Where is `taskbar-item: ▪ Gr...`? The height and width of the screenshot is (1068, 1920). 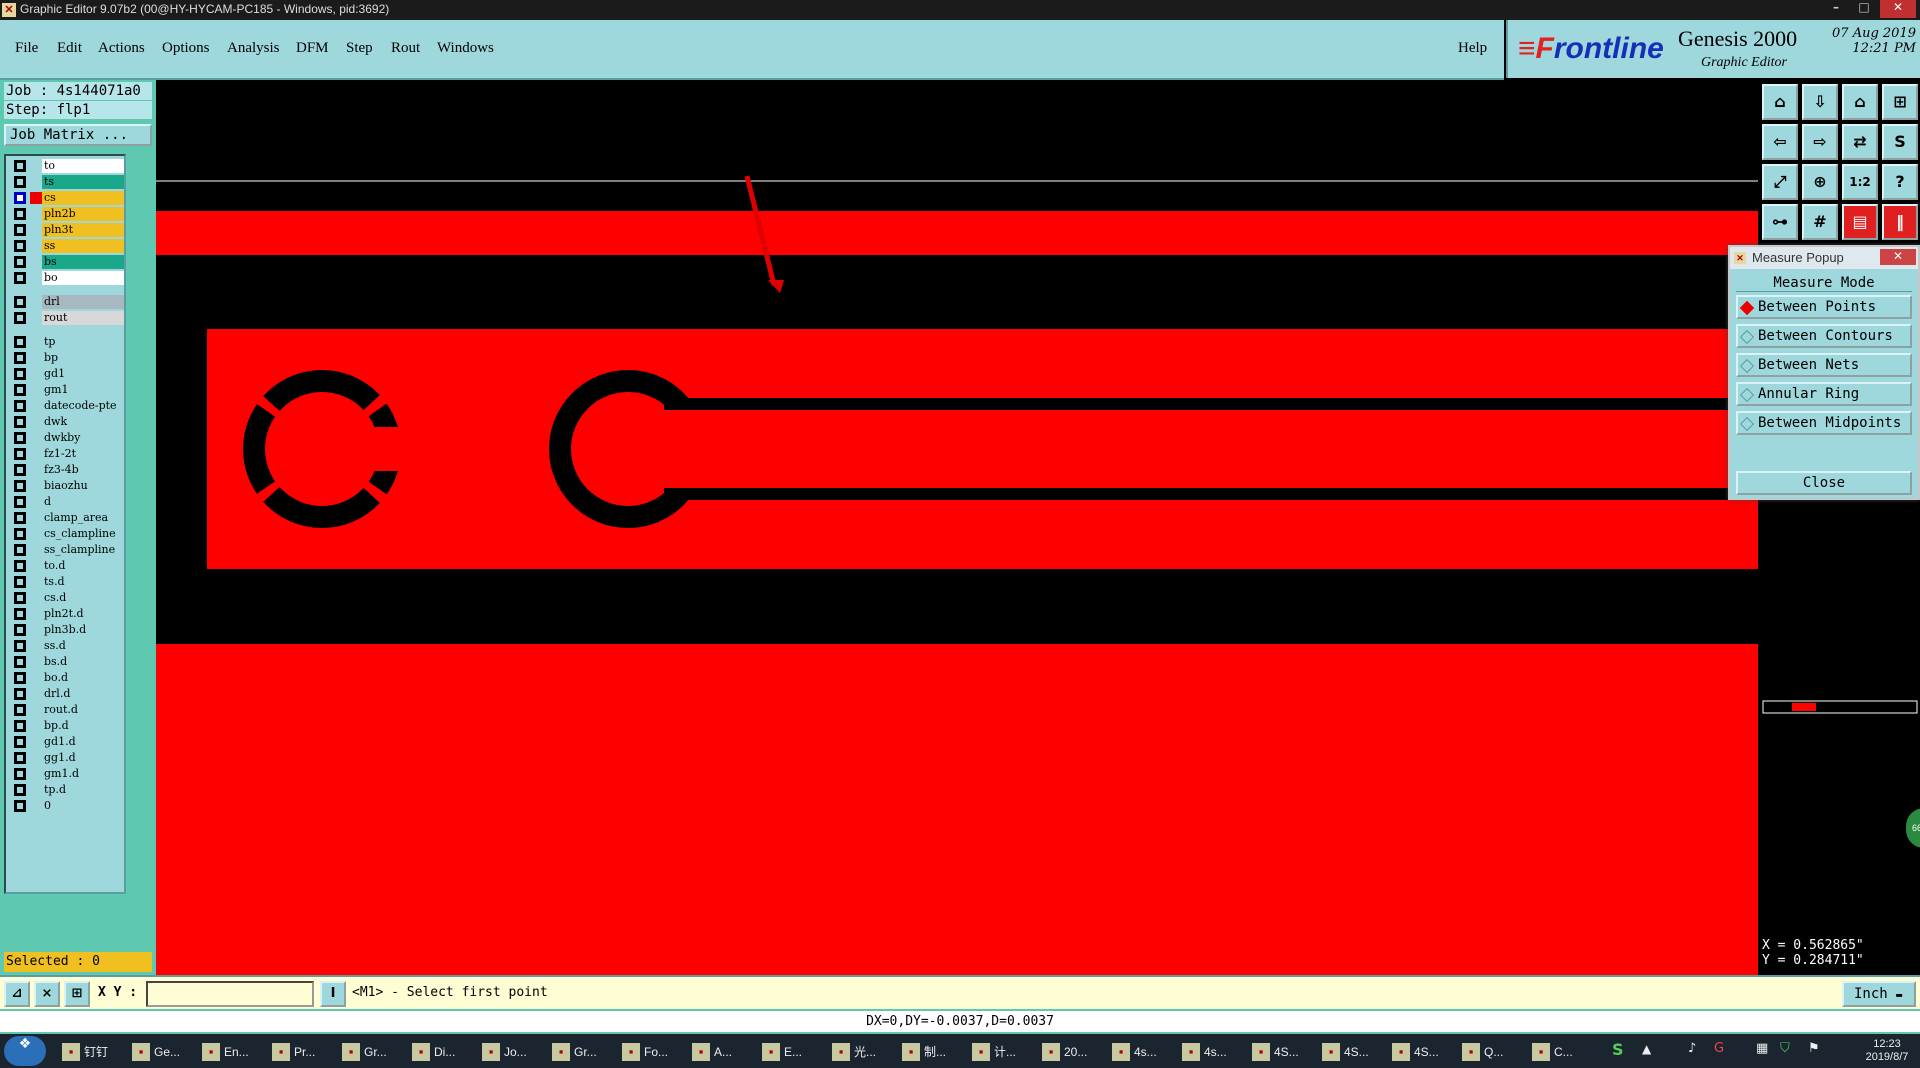 taskbar-item: ▪ Gr... is located at coordinates (582, 1052).